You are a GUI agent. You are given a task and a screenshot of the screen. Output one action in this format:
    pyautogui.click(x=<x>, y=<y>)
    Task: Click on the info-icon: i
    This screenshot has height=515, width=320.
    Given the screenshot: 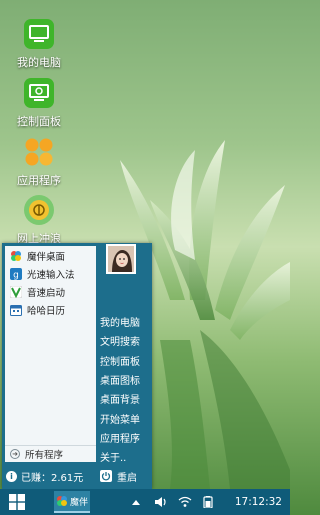 What is the action you would take?
    pyautogui.click(x=11, y=476)
    